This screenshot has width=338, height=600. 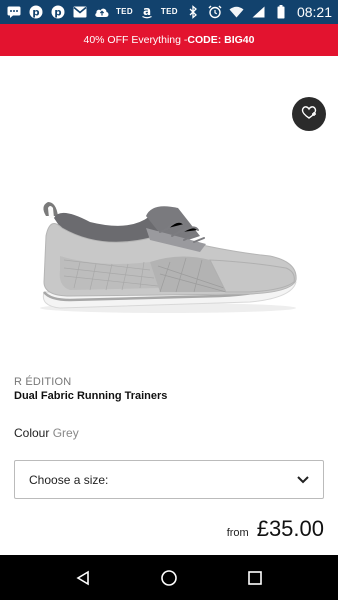 I want to click on back-icon, so click(x=83, y=578).